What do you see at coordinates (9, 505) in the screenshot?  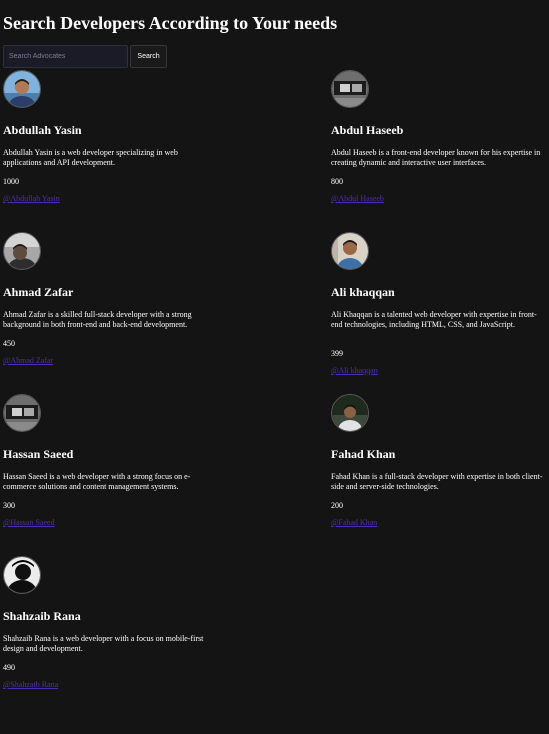 I see `developer-count: 300` at bounding box center [9, 505].